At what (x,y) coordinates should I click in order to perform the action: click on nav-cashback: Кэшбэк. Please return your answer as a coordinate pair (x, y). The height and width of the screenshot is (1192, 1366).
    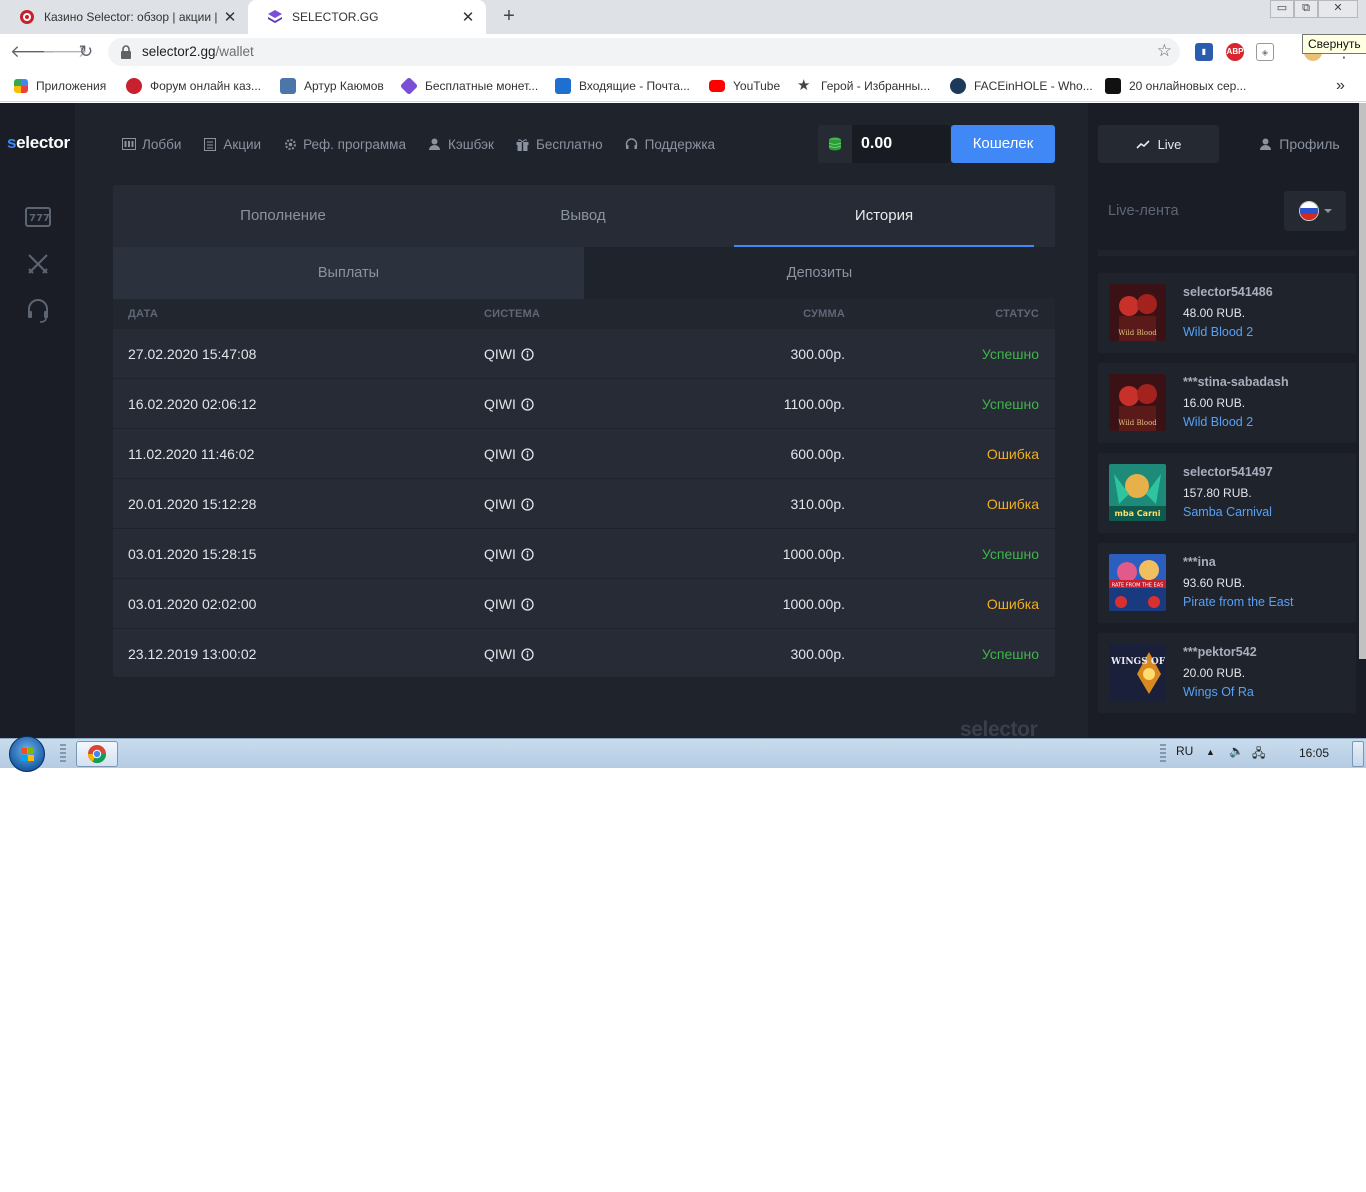
    Looking at the image, I should click on (461, 144).